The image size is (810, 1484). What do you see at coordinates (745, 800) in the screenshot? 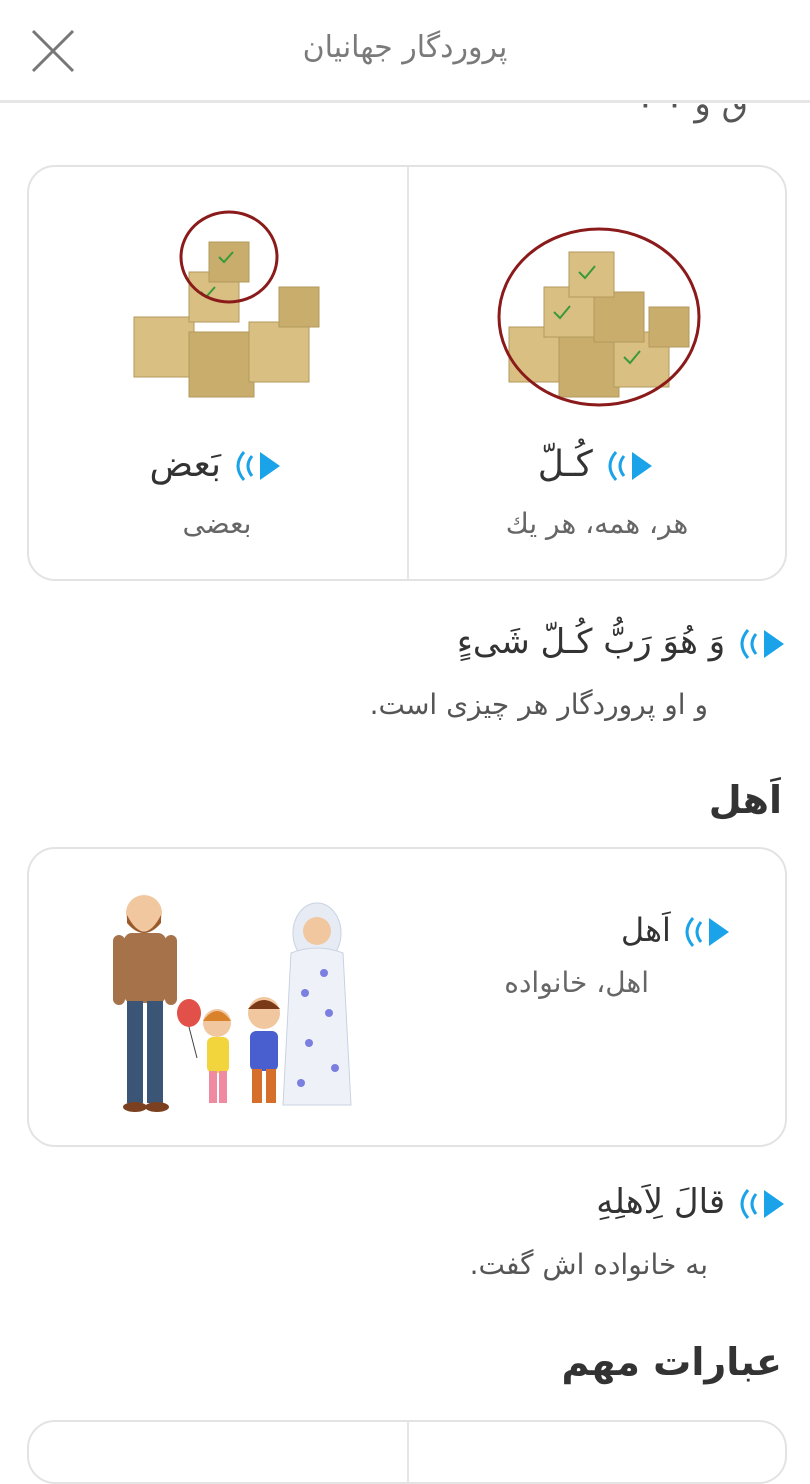
I see `section-title-ahl: اَهل` at bounding box center [745, 800].